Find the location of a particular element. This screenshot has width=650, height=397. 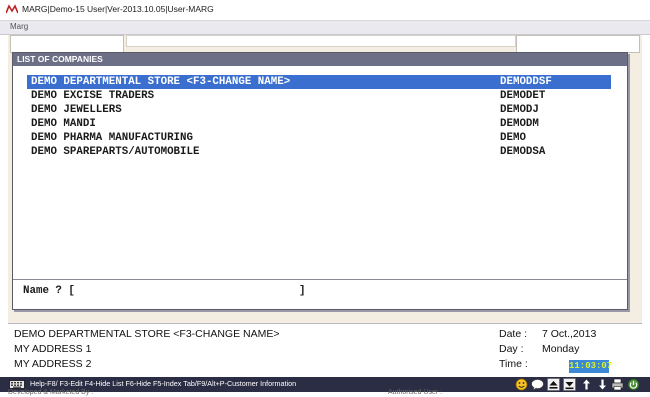

date-label: Date : 7 Oct.,2013 is located at coordinates (547, 334).